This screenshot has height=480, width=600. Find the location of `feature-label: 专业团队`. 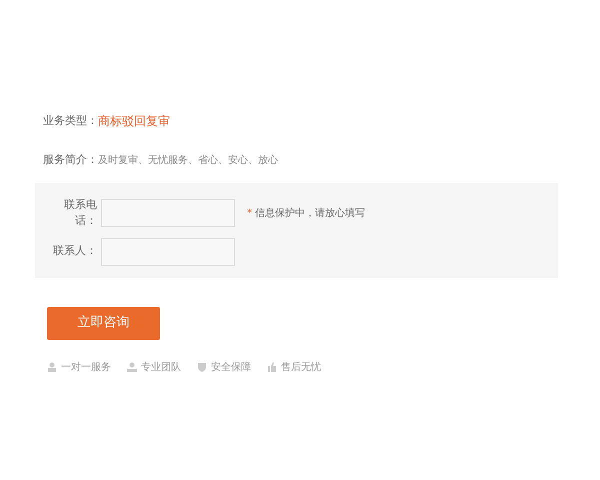

feature-label: 专业团队 is located at coordinates (161, 367).